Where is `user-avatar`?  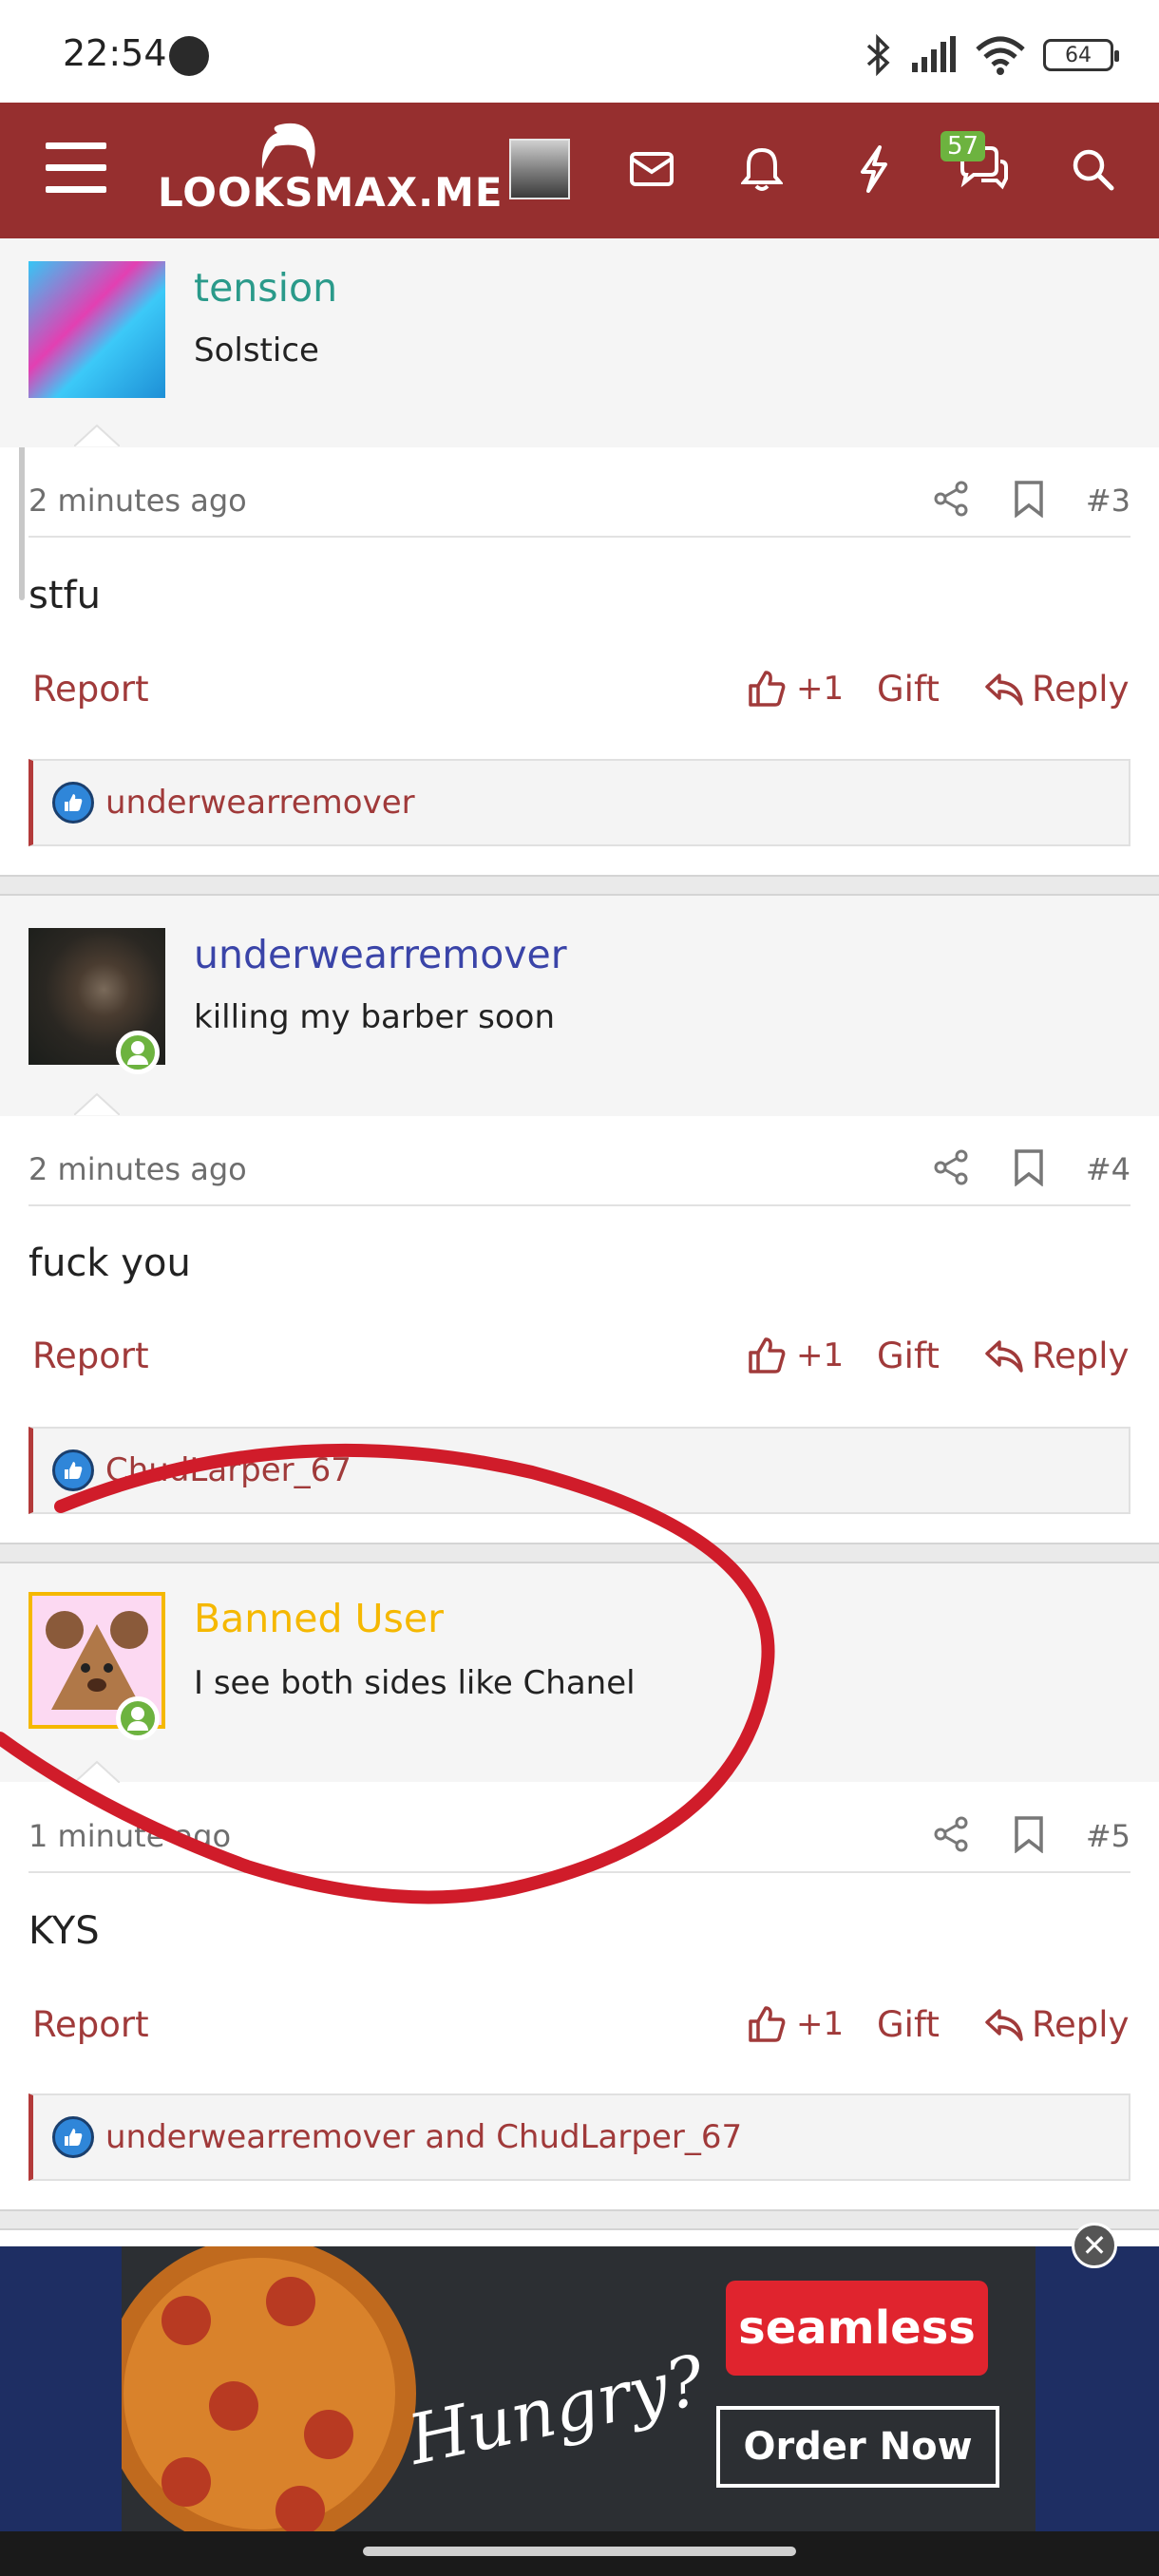
user-avatar is located at coordinates (539, 169).